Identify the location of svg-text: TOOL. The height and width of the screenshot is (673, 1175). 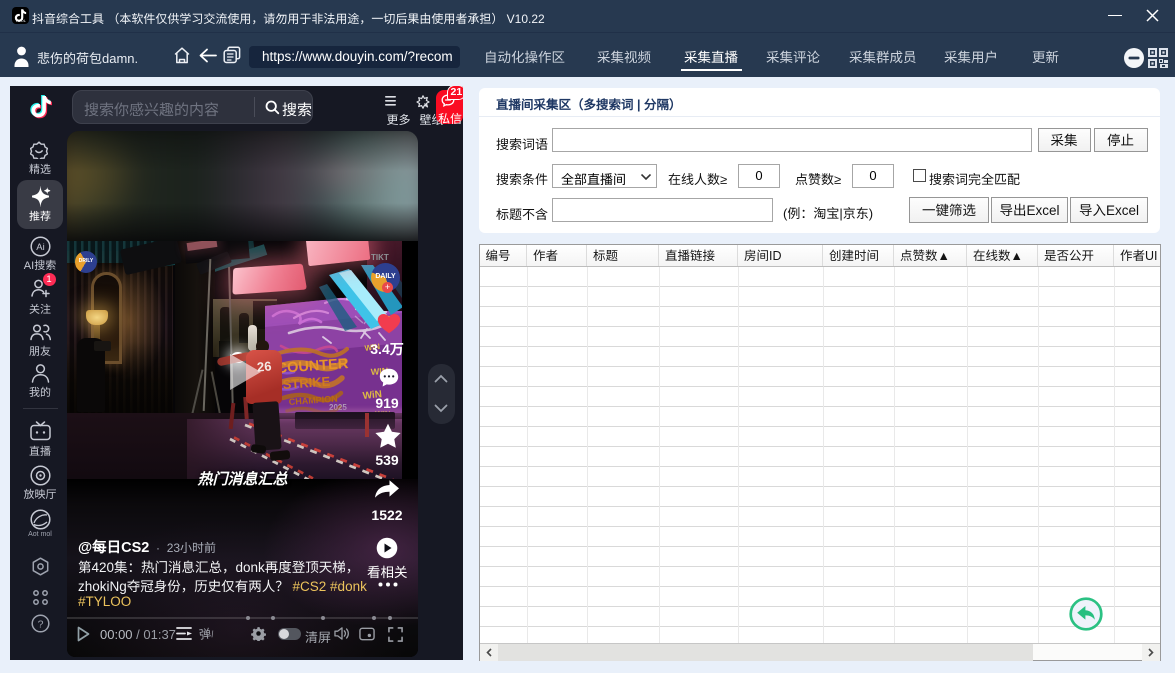
(21, 20).